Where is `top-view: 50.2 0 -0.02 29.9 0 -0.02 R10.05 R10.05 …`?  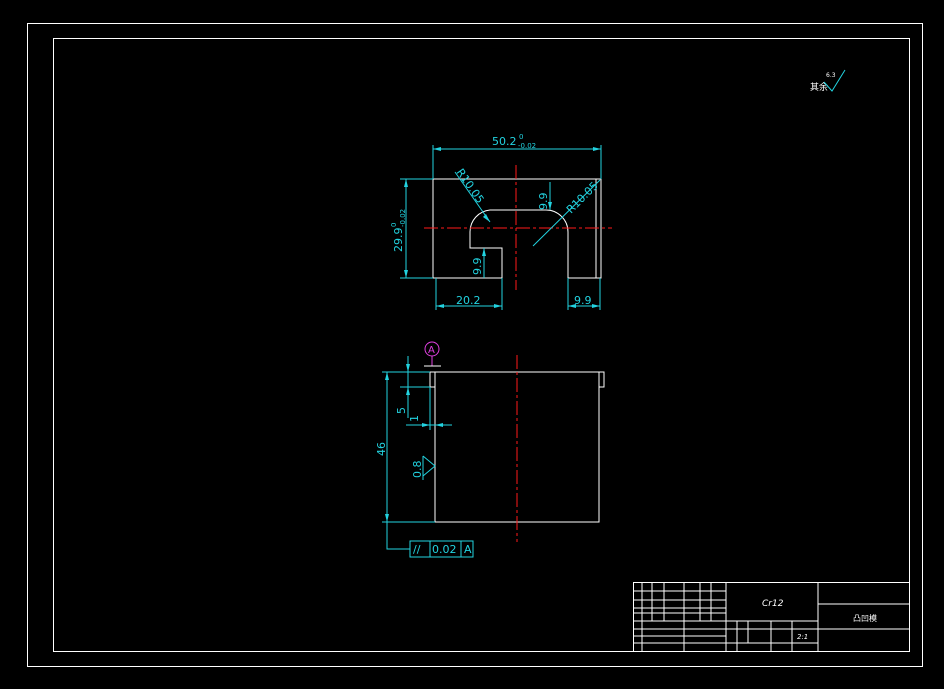
top-view: 50.2 0 -0.02 29.9 0 -0.02 R10.05 R10.05 … is located at coordinates (501, 221).